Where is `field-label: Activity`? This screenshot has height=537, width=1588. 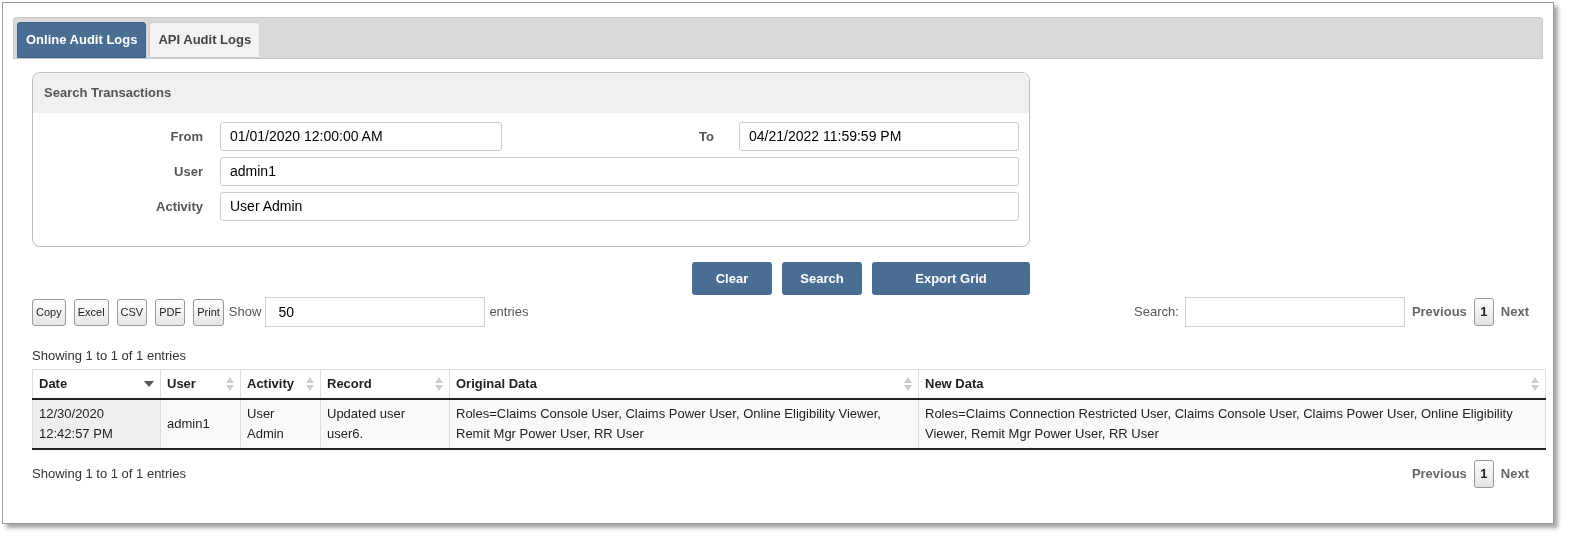 field-label: Activity is located at coordinates (179, 206).